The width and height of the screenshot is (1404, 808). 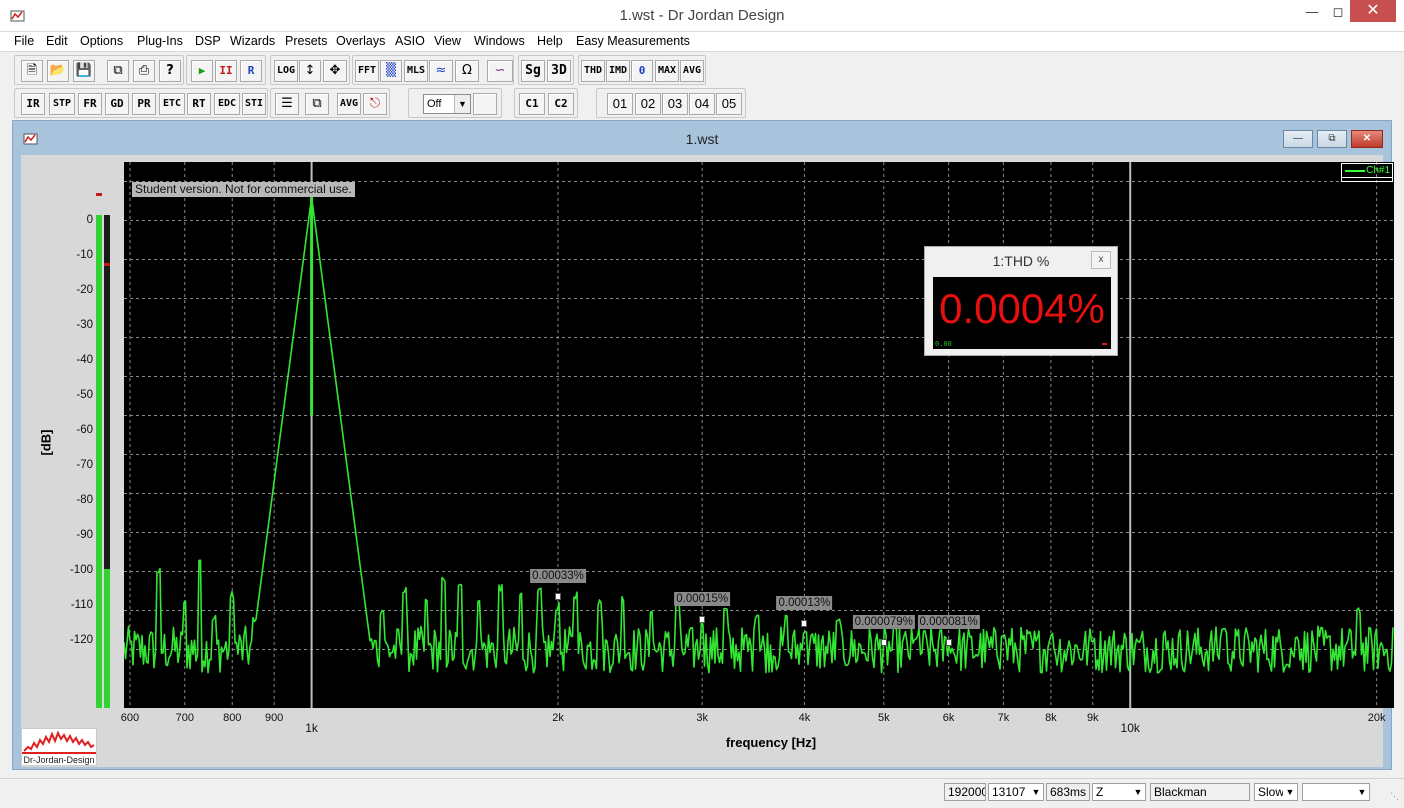 I want to click on record-button: R, so click(x=251, y=71).